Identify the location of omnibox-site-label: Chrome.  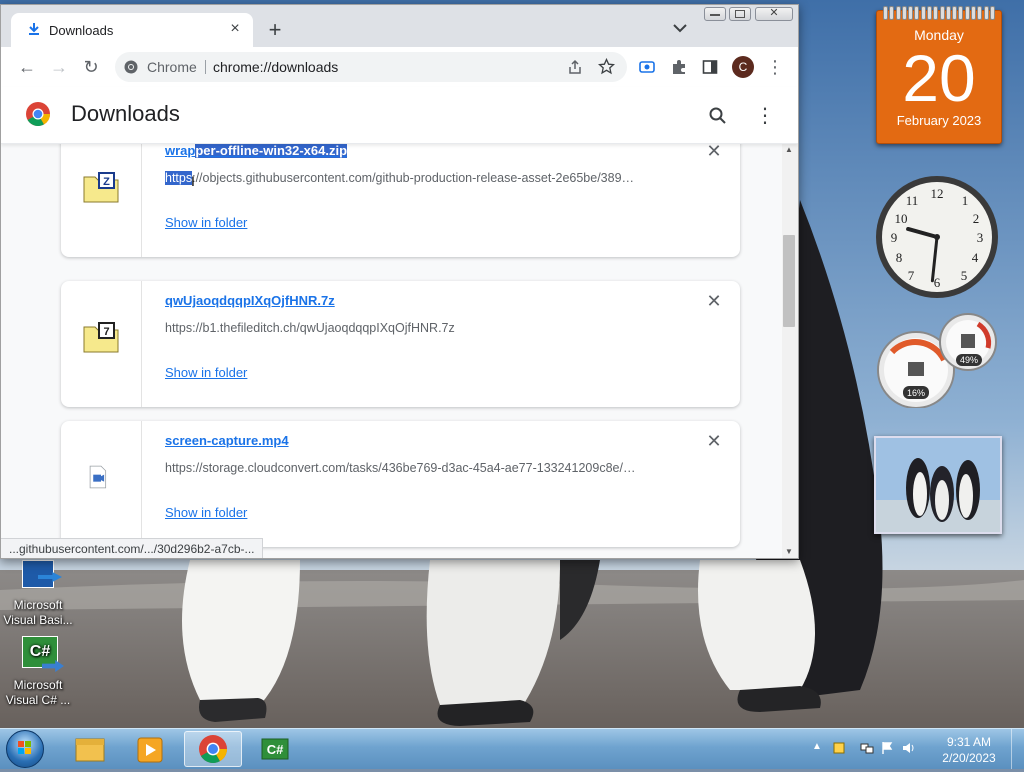
(172, 67).